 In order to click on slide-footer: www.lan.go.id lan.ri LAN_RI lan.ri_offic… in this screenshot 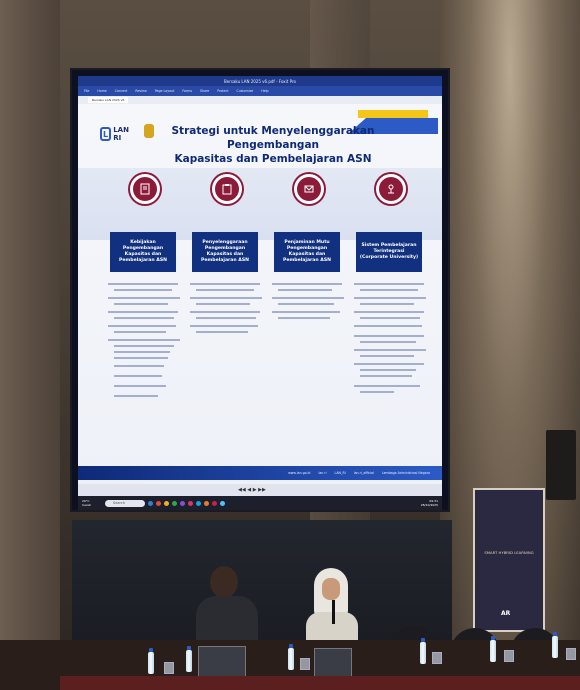, I will do `click(260, 473)`.